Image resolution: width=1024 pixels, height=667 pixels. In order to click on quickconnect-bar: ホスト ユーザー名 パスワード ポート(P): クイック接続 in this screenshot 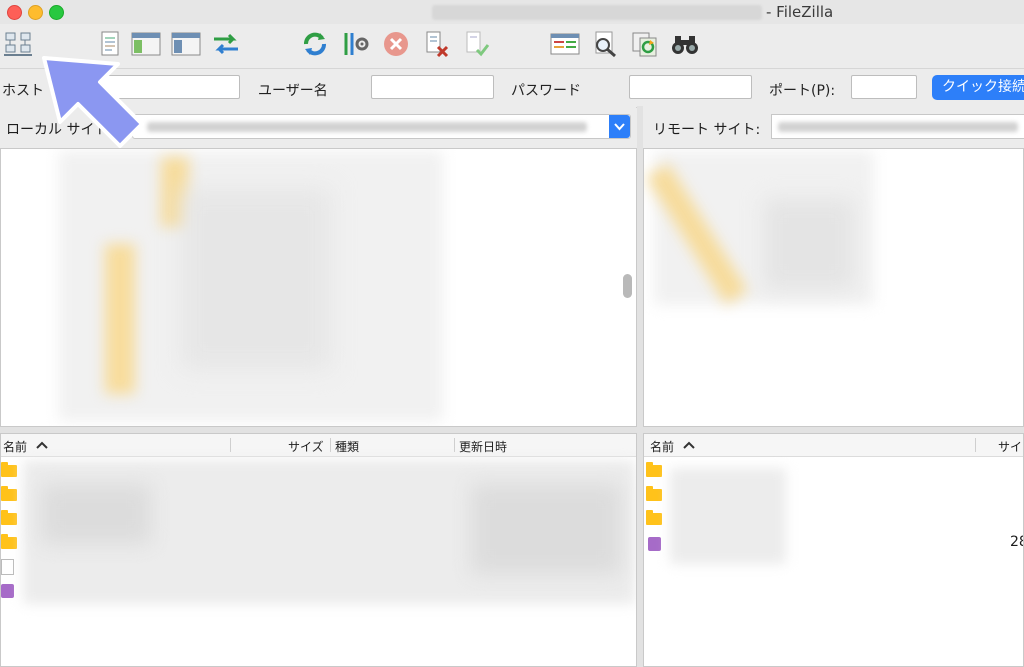, I will do `click(512, 88)`.